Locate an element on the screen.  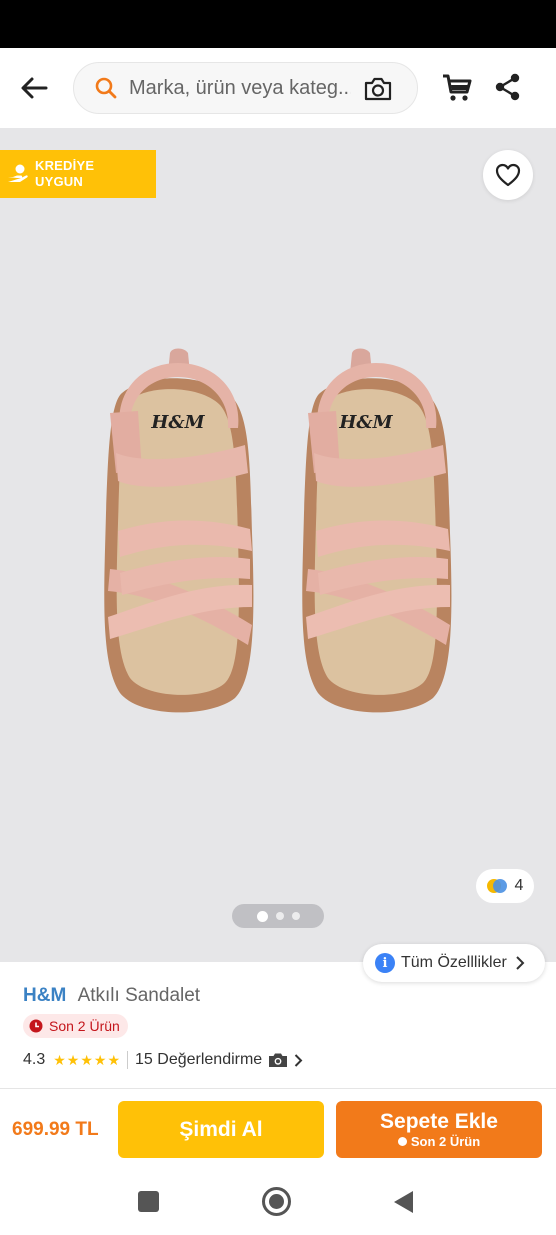
add-to-cart-label: Sepete Ekle is located at coordinates (439, 1121).